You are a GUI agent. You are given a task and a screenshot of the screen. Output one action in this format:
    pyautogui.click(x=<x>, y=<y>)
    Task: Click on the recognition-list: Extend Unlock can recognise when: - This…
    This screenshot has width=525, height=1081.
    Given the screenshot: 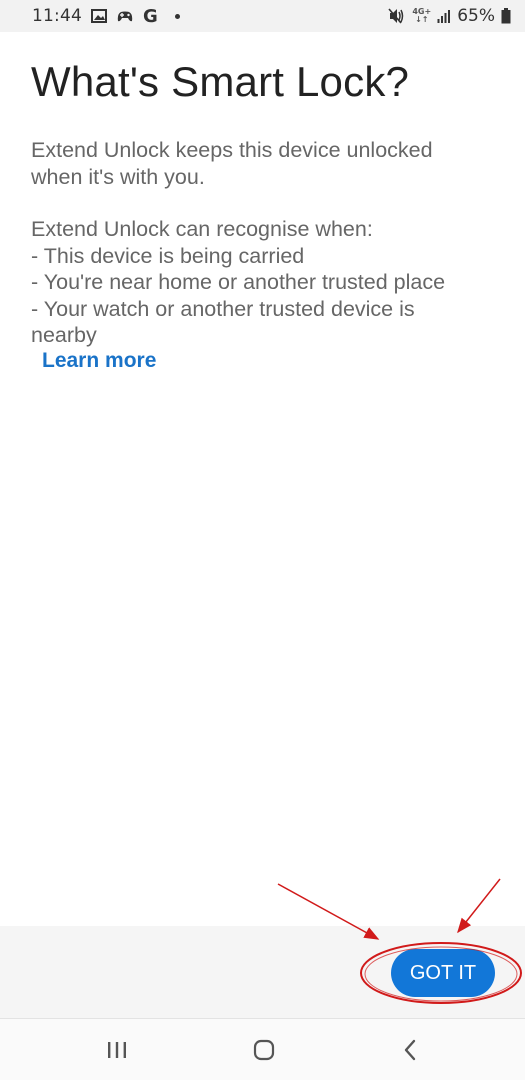 What is the action you would take?
    pyautogui.click(x=261, y=282)
    